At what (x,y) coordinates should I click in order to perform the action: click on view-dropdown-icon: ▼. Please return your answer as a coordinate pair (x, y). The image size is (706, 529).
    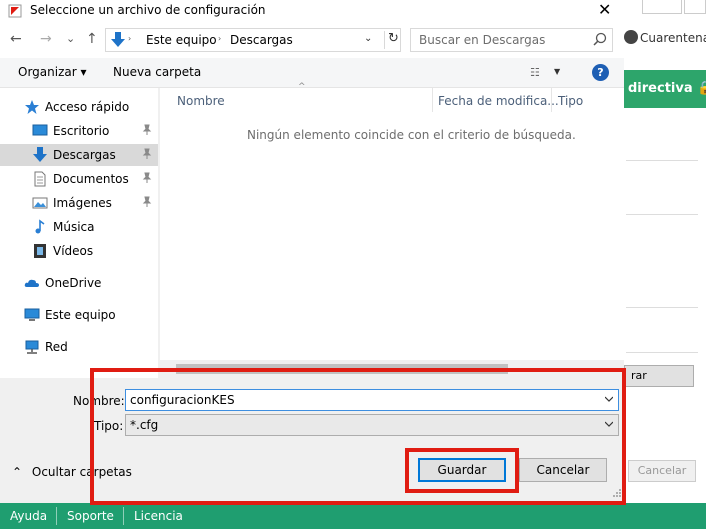
    Looking at the image, I should click on (557, 71).